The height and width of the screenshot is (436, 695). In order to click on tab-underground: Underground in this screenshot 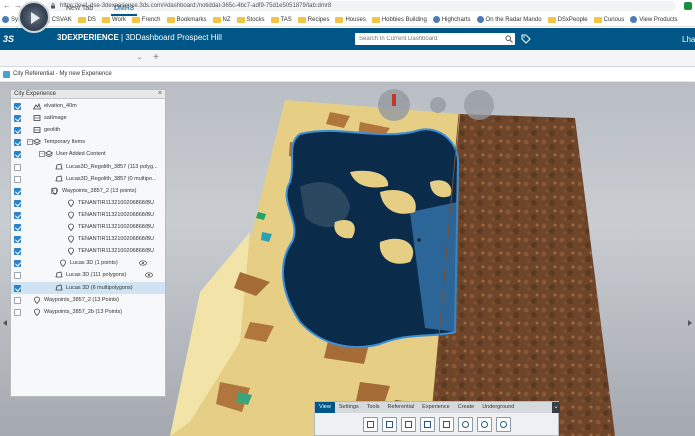, I will do `click(498, 407)`.